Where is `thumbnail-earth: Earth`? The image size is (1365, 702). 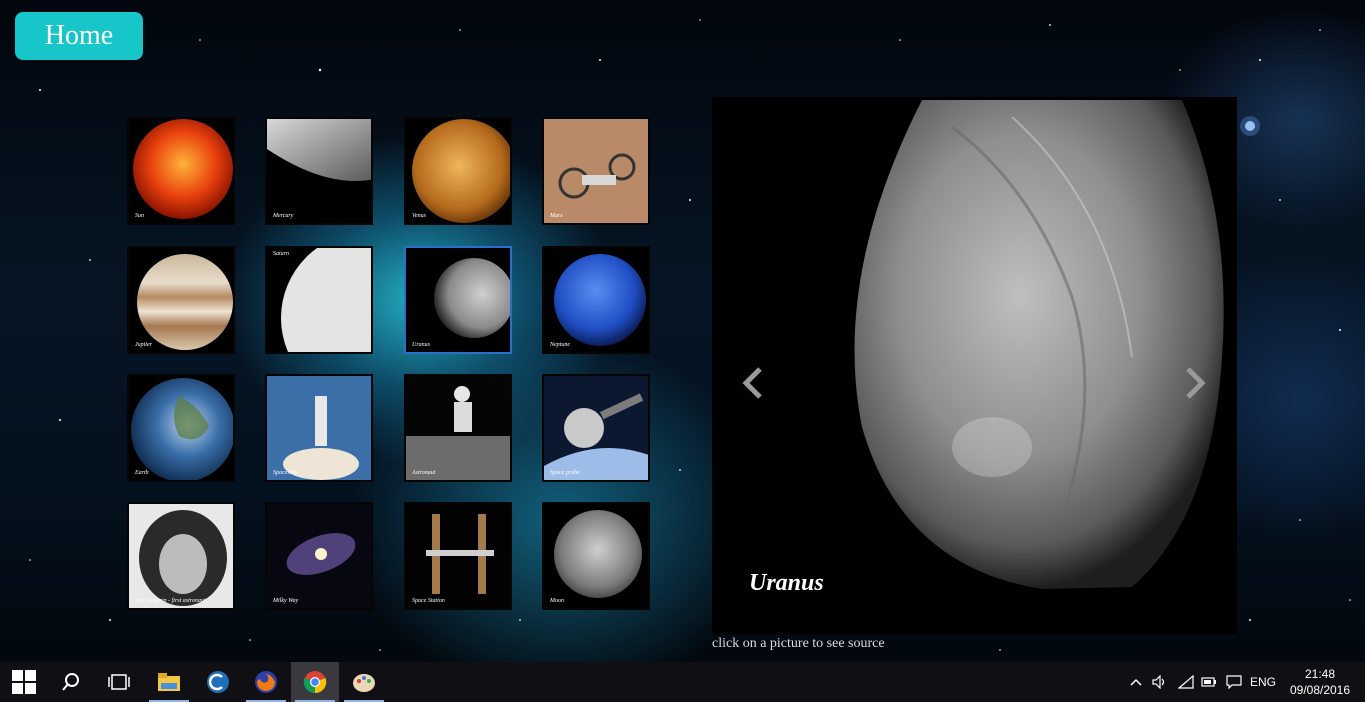 thumbnail-earth: Earth is located at coordinates (181, 428).